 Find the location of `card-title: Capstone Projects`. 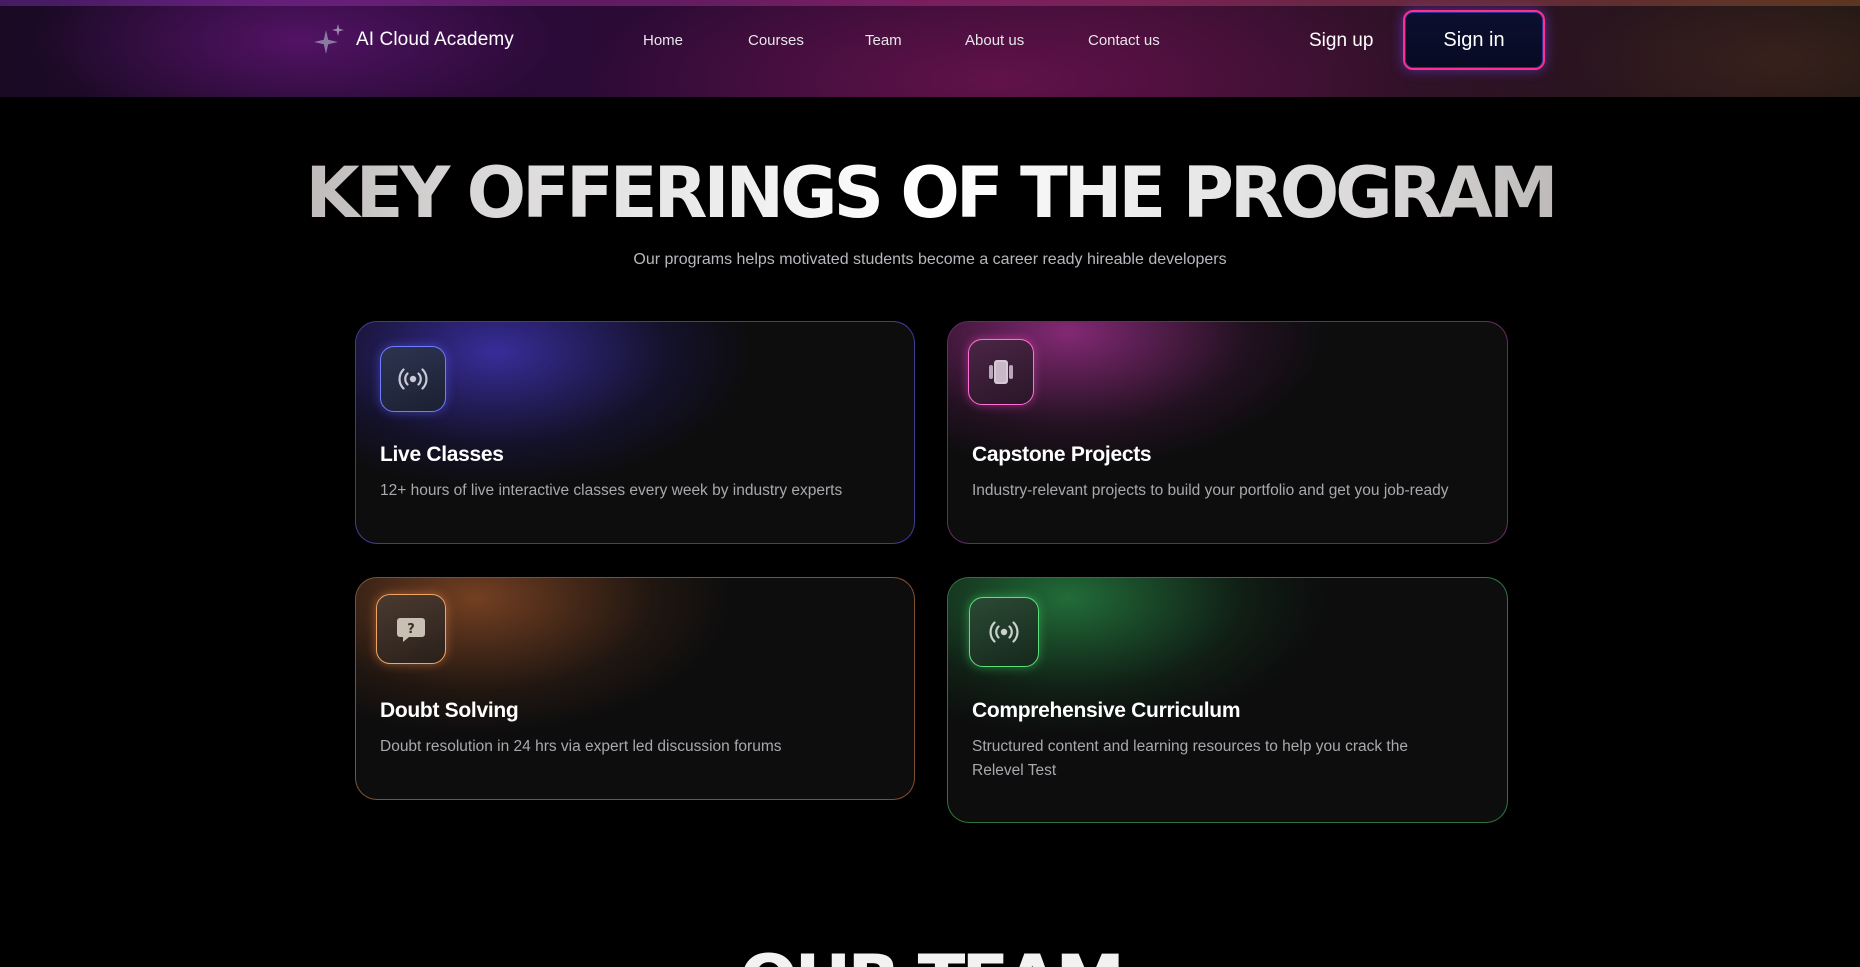

card-title: Capstone Projects is located at coordinates (1062, 454).